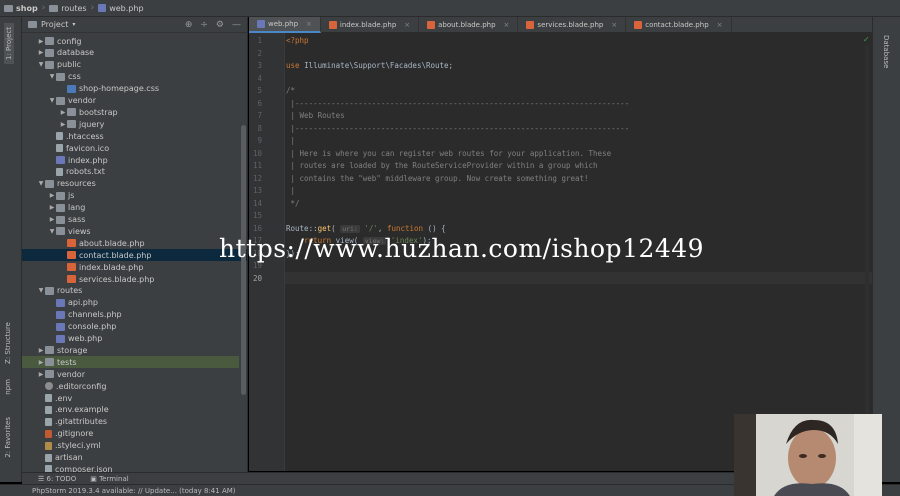 Image resolution: width=900 pixels, height=496 pixels. I want to click on breadcrumb-web-php: web.php, so click(121, 8).